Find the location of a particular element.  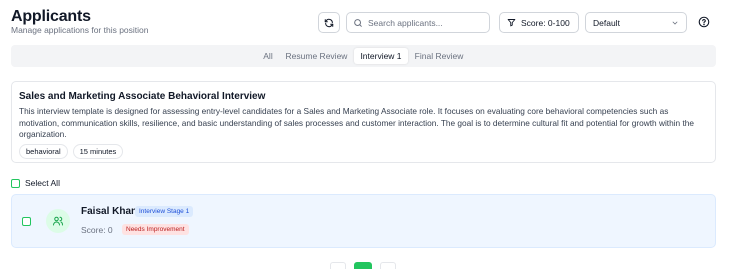

search-icon is located at coordinates (358, 22).